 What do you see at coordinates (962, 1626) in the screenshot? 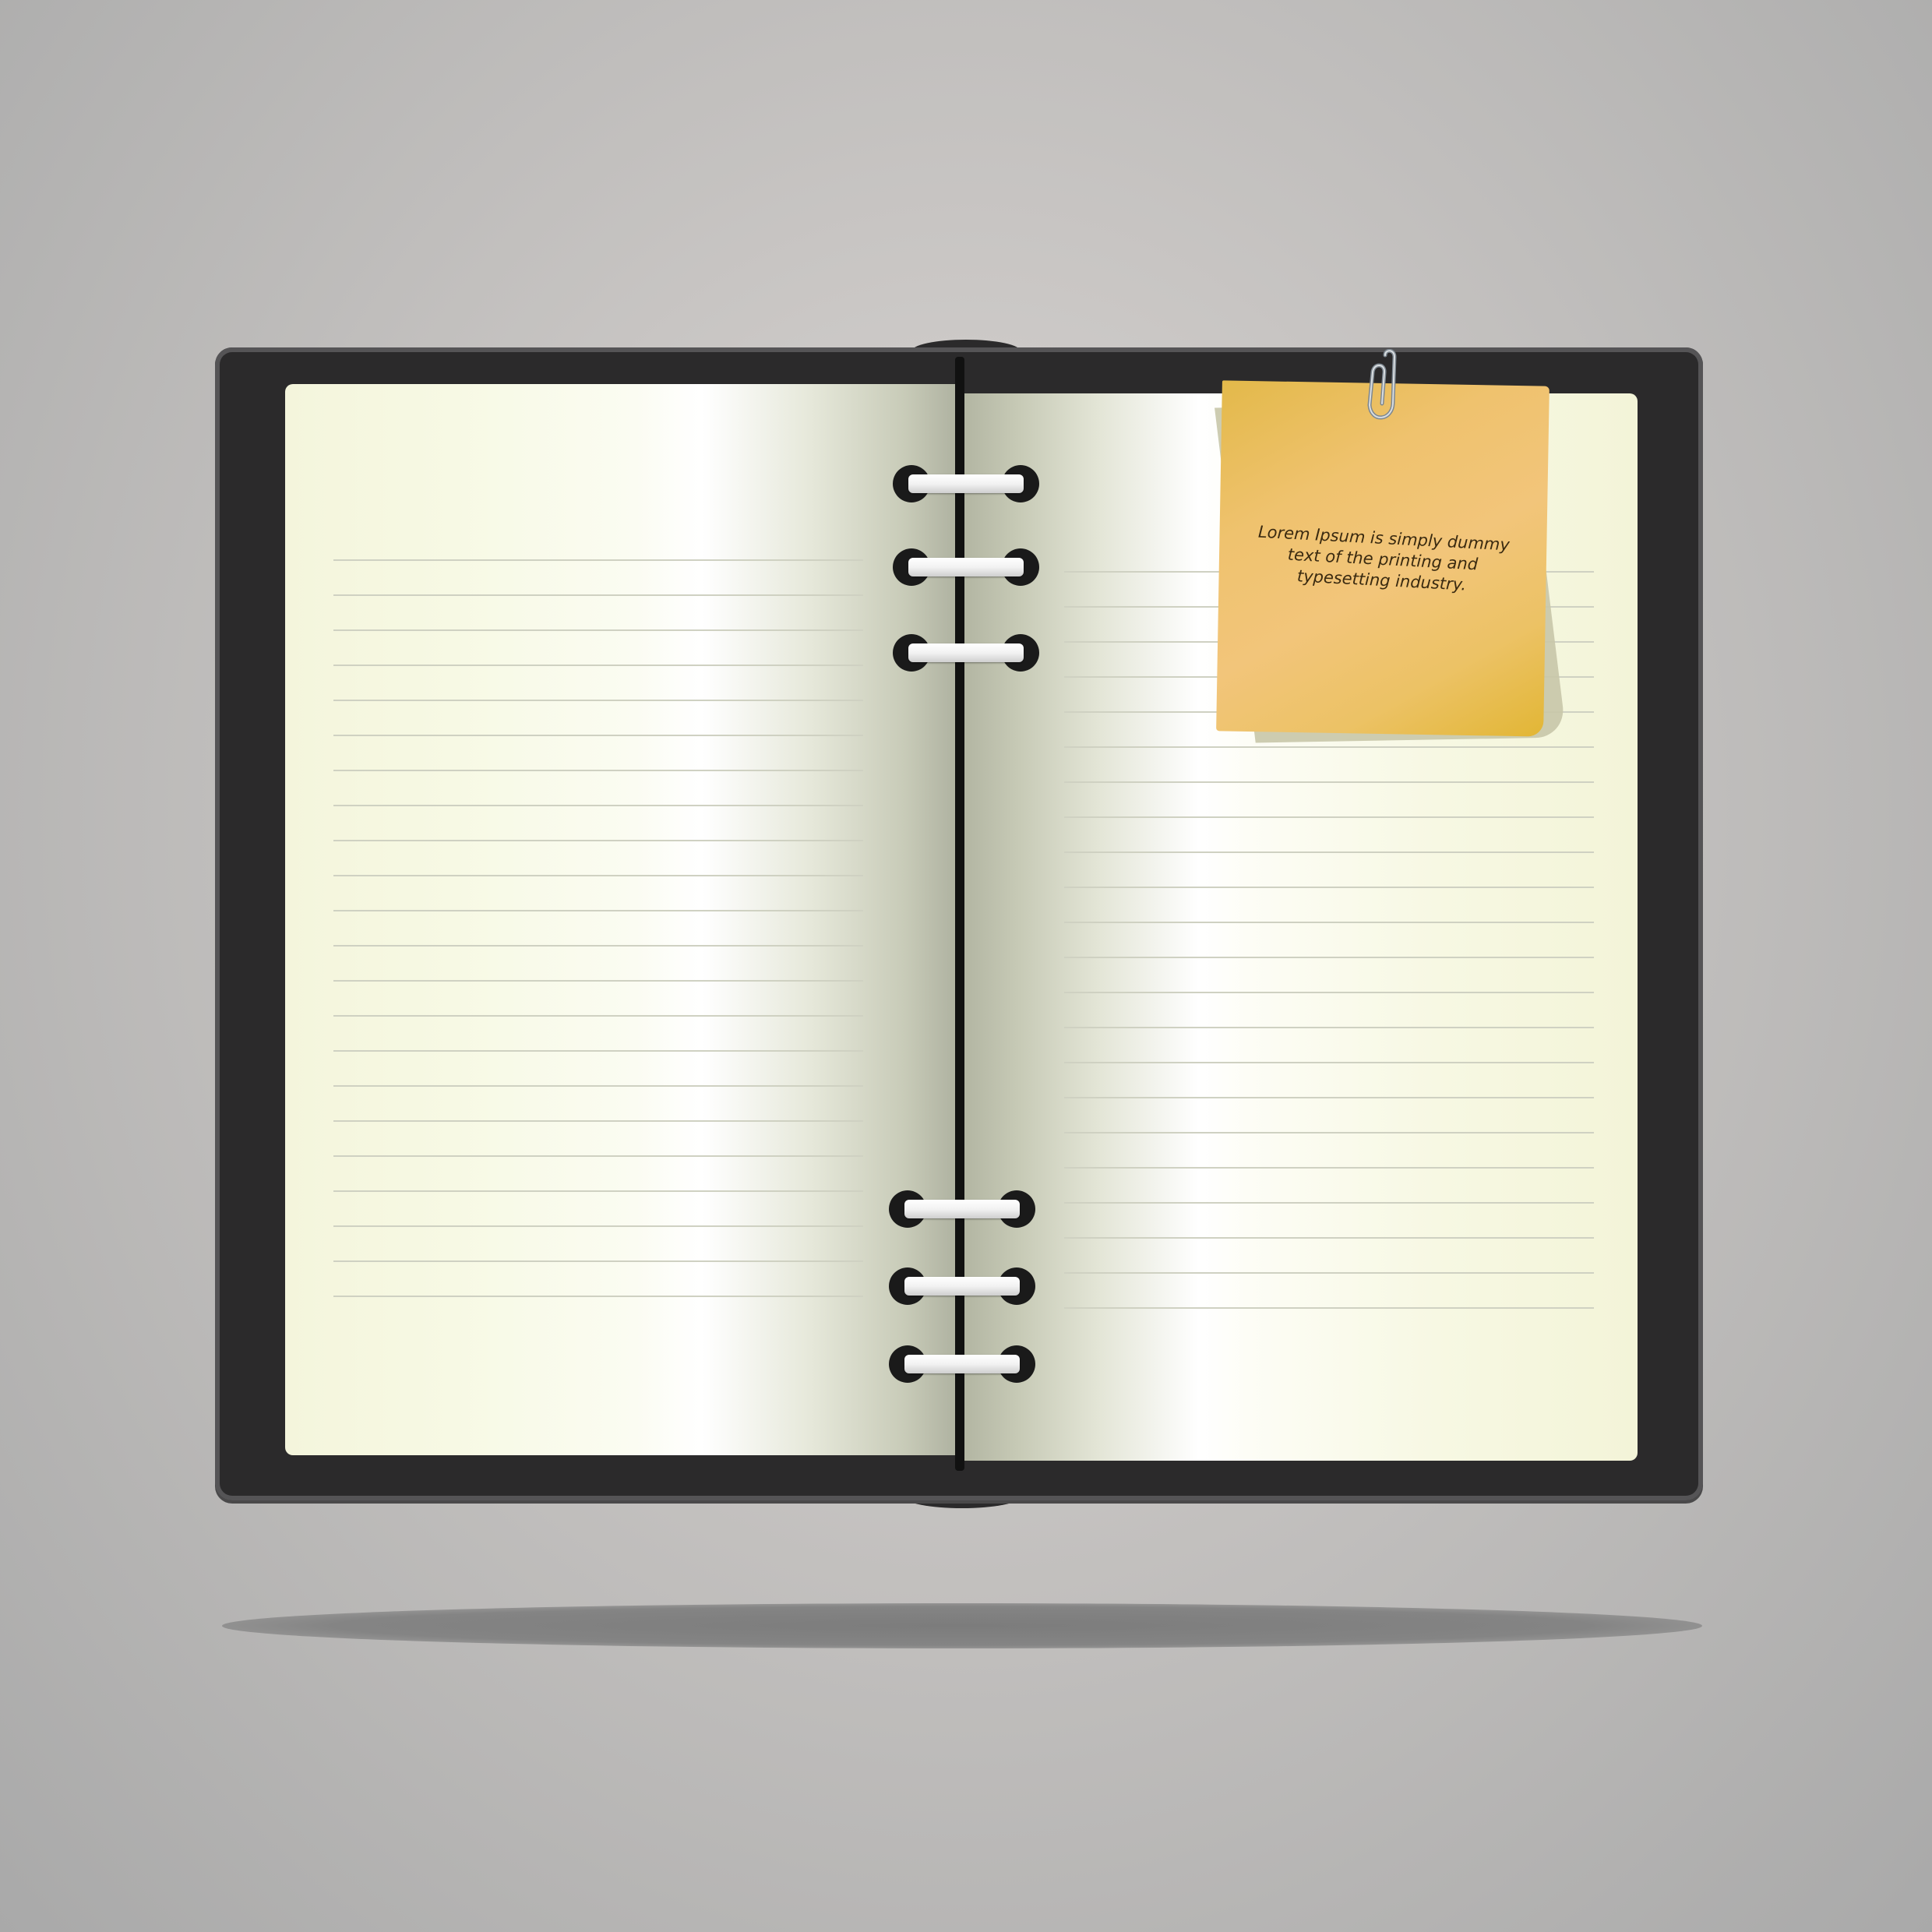
I see `notebook-shadow` at bounding box center [962, 1626].